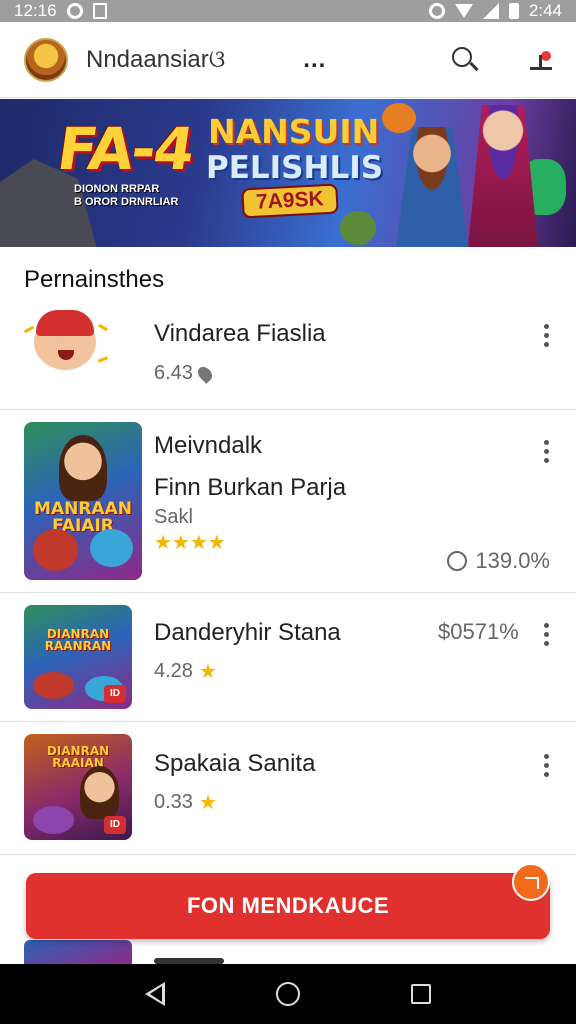 The width and height of the screenshot is (576, 1024). I want to click on system-nav-bar, so click(288, 994).